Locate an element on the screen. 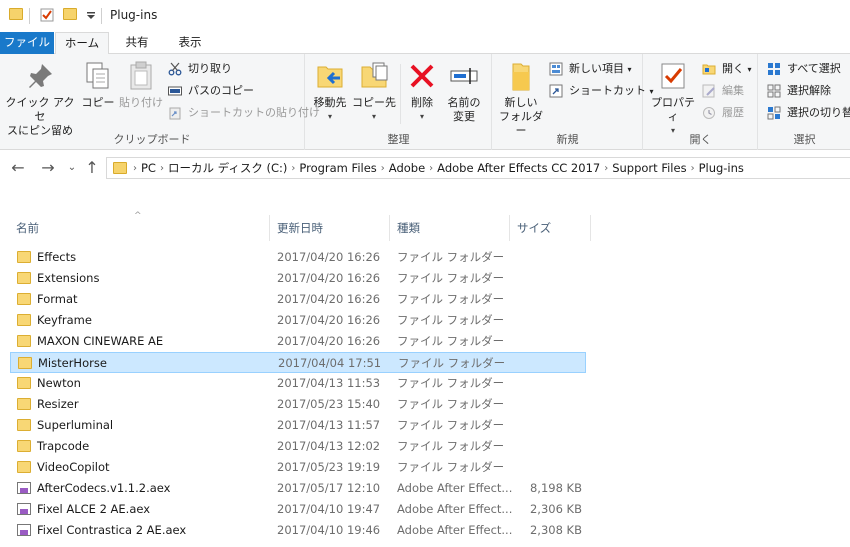 This screenshot has height=547, width=850. history-icon is located at coordinates (709, 113).